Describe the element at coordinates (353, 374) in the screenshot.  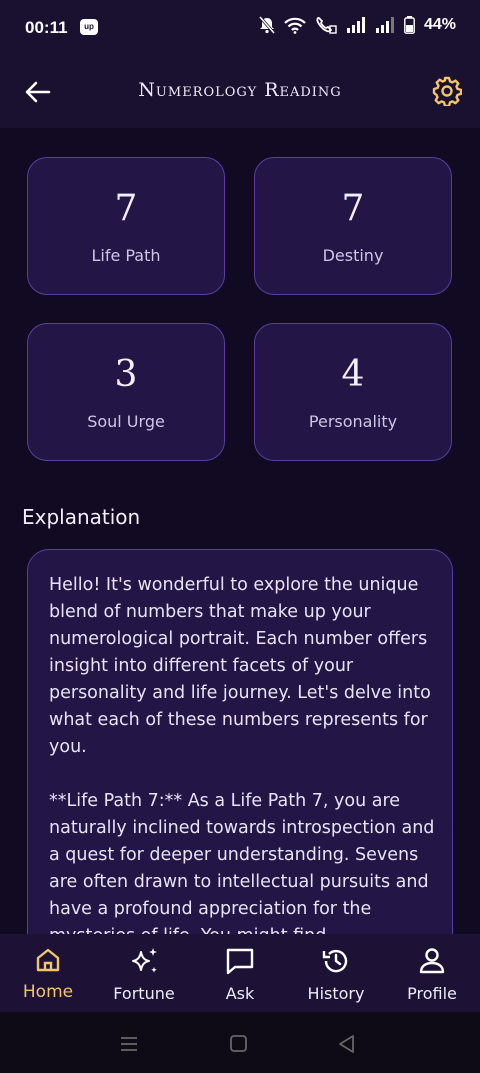
I see `personality-number: 4` at that location.